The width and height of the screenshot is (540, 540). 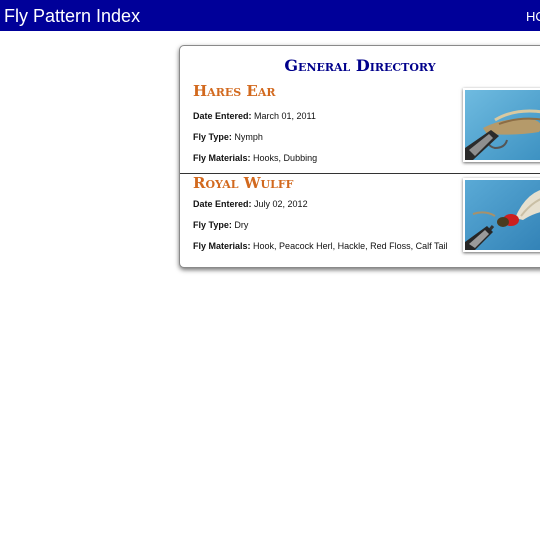 What do you see at coordinates (241, 225) in the screenshot?
I see `type-value: Dry` at bounding box center [241, 225].